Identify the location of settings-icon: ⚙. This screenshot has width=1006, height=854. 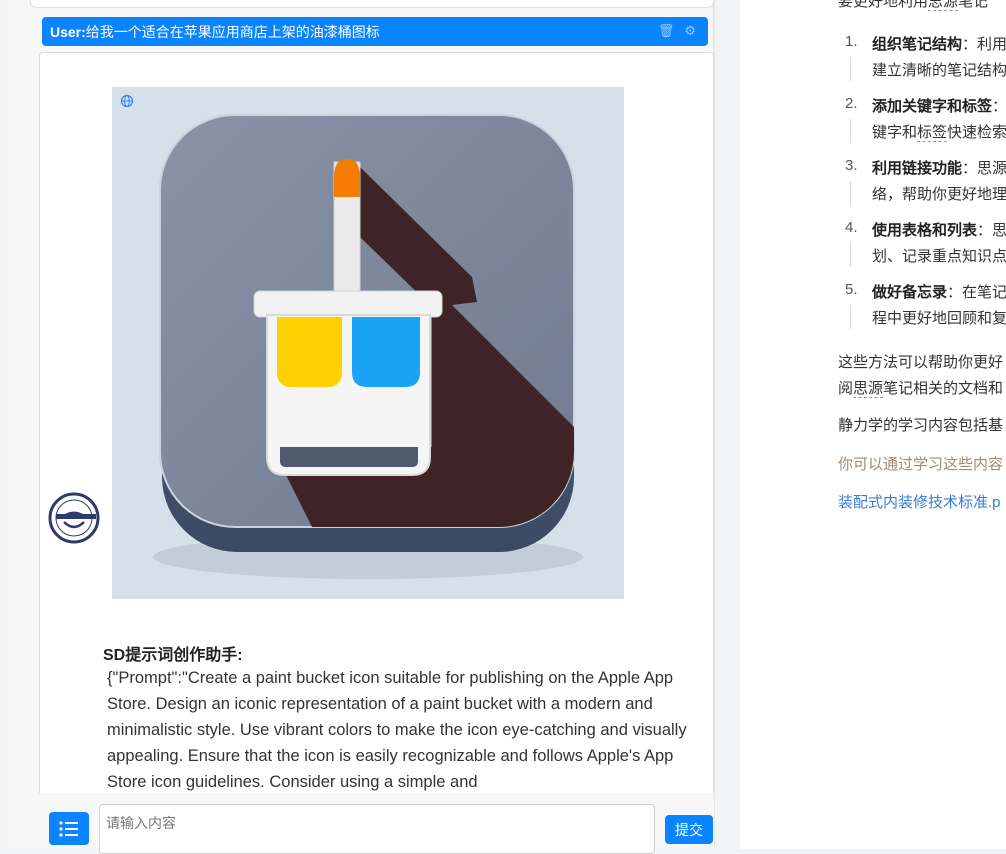
(690, 31).